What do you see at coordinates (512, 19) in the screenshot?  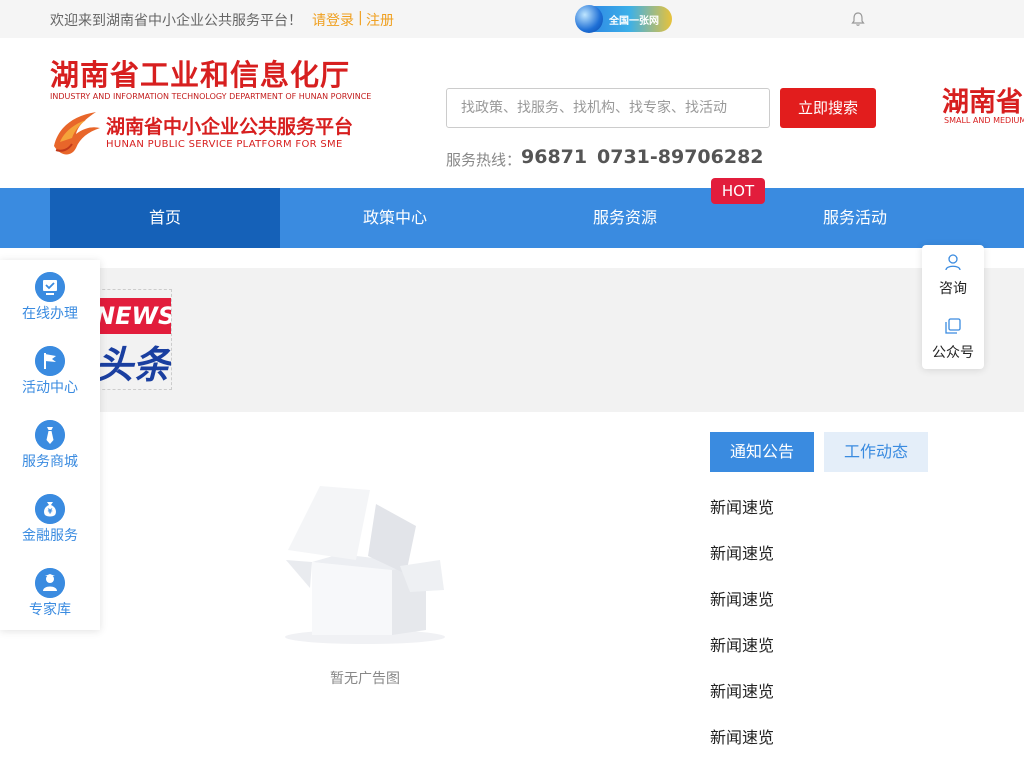 I see `top-bar: 欢迎来到湖南省中小企业公共服务平台！ 请登录 | 注册 全国一张网` at bounding box center [512, 19].